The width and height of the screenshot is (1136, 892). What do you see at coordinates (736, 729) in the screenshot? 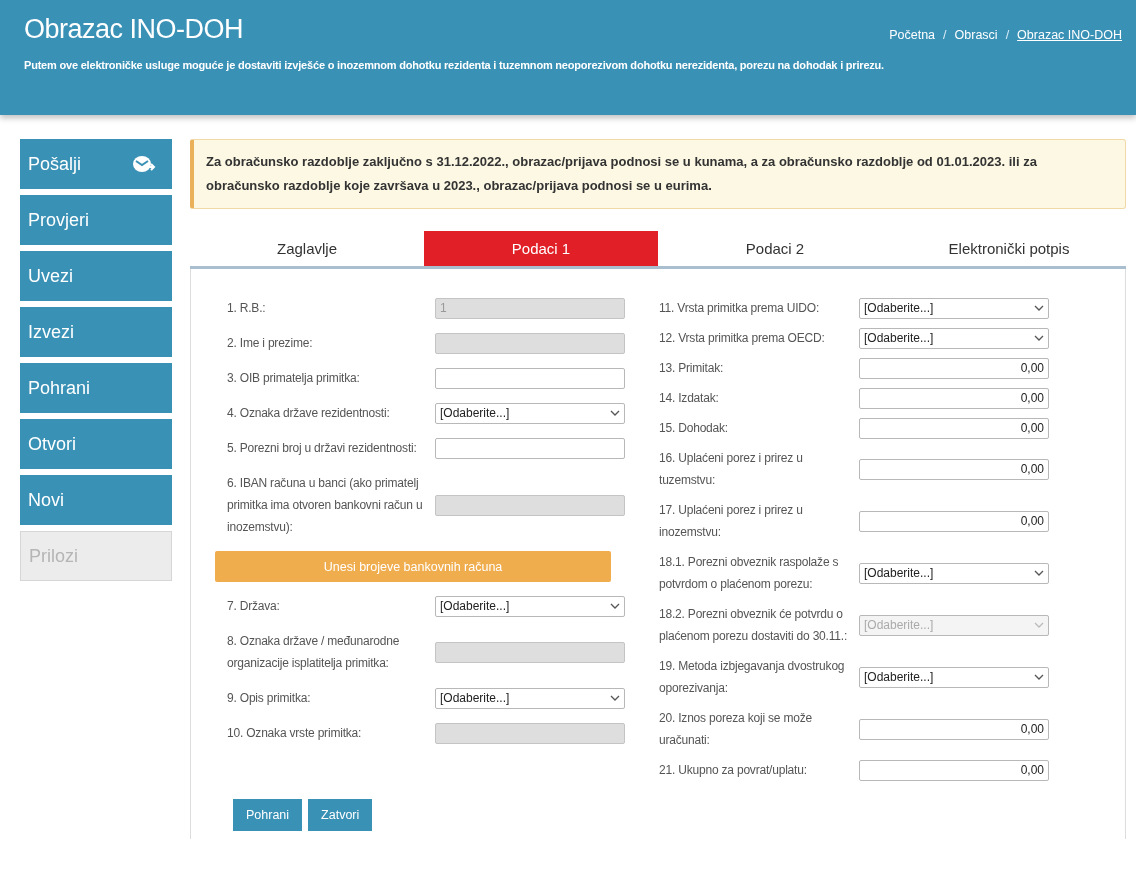
I see `field-label: 20. Iznos poreza koji se može uračunati:` at bounding box center [736, 729].